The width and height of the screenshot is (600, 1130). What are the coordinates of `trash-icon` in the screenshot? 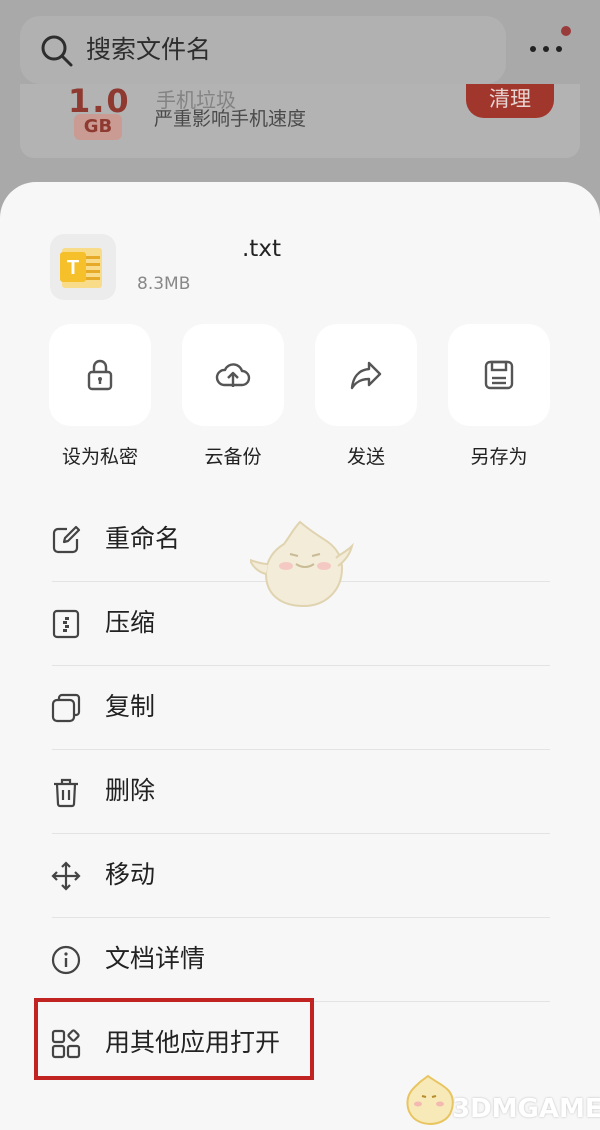 It's located at (66, 793).